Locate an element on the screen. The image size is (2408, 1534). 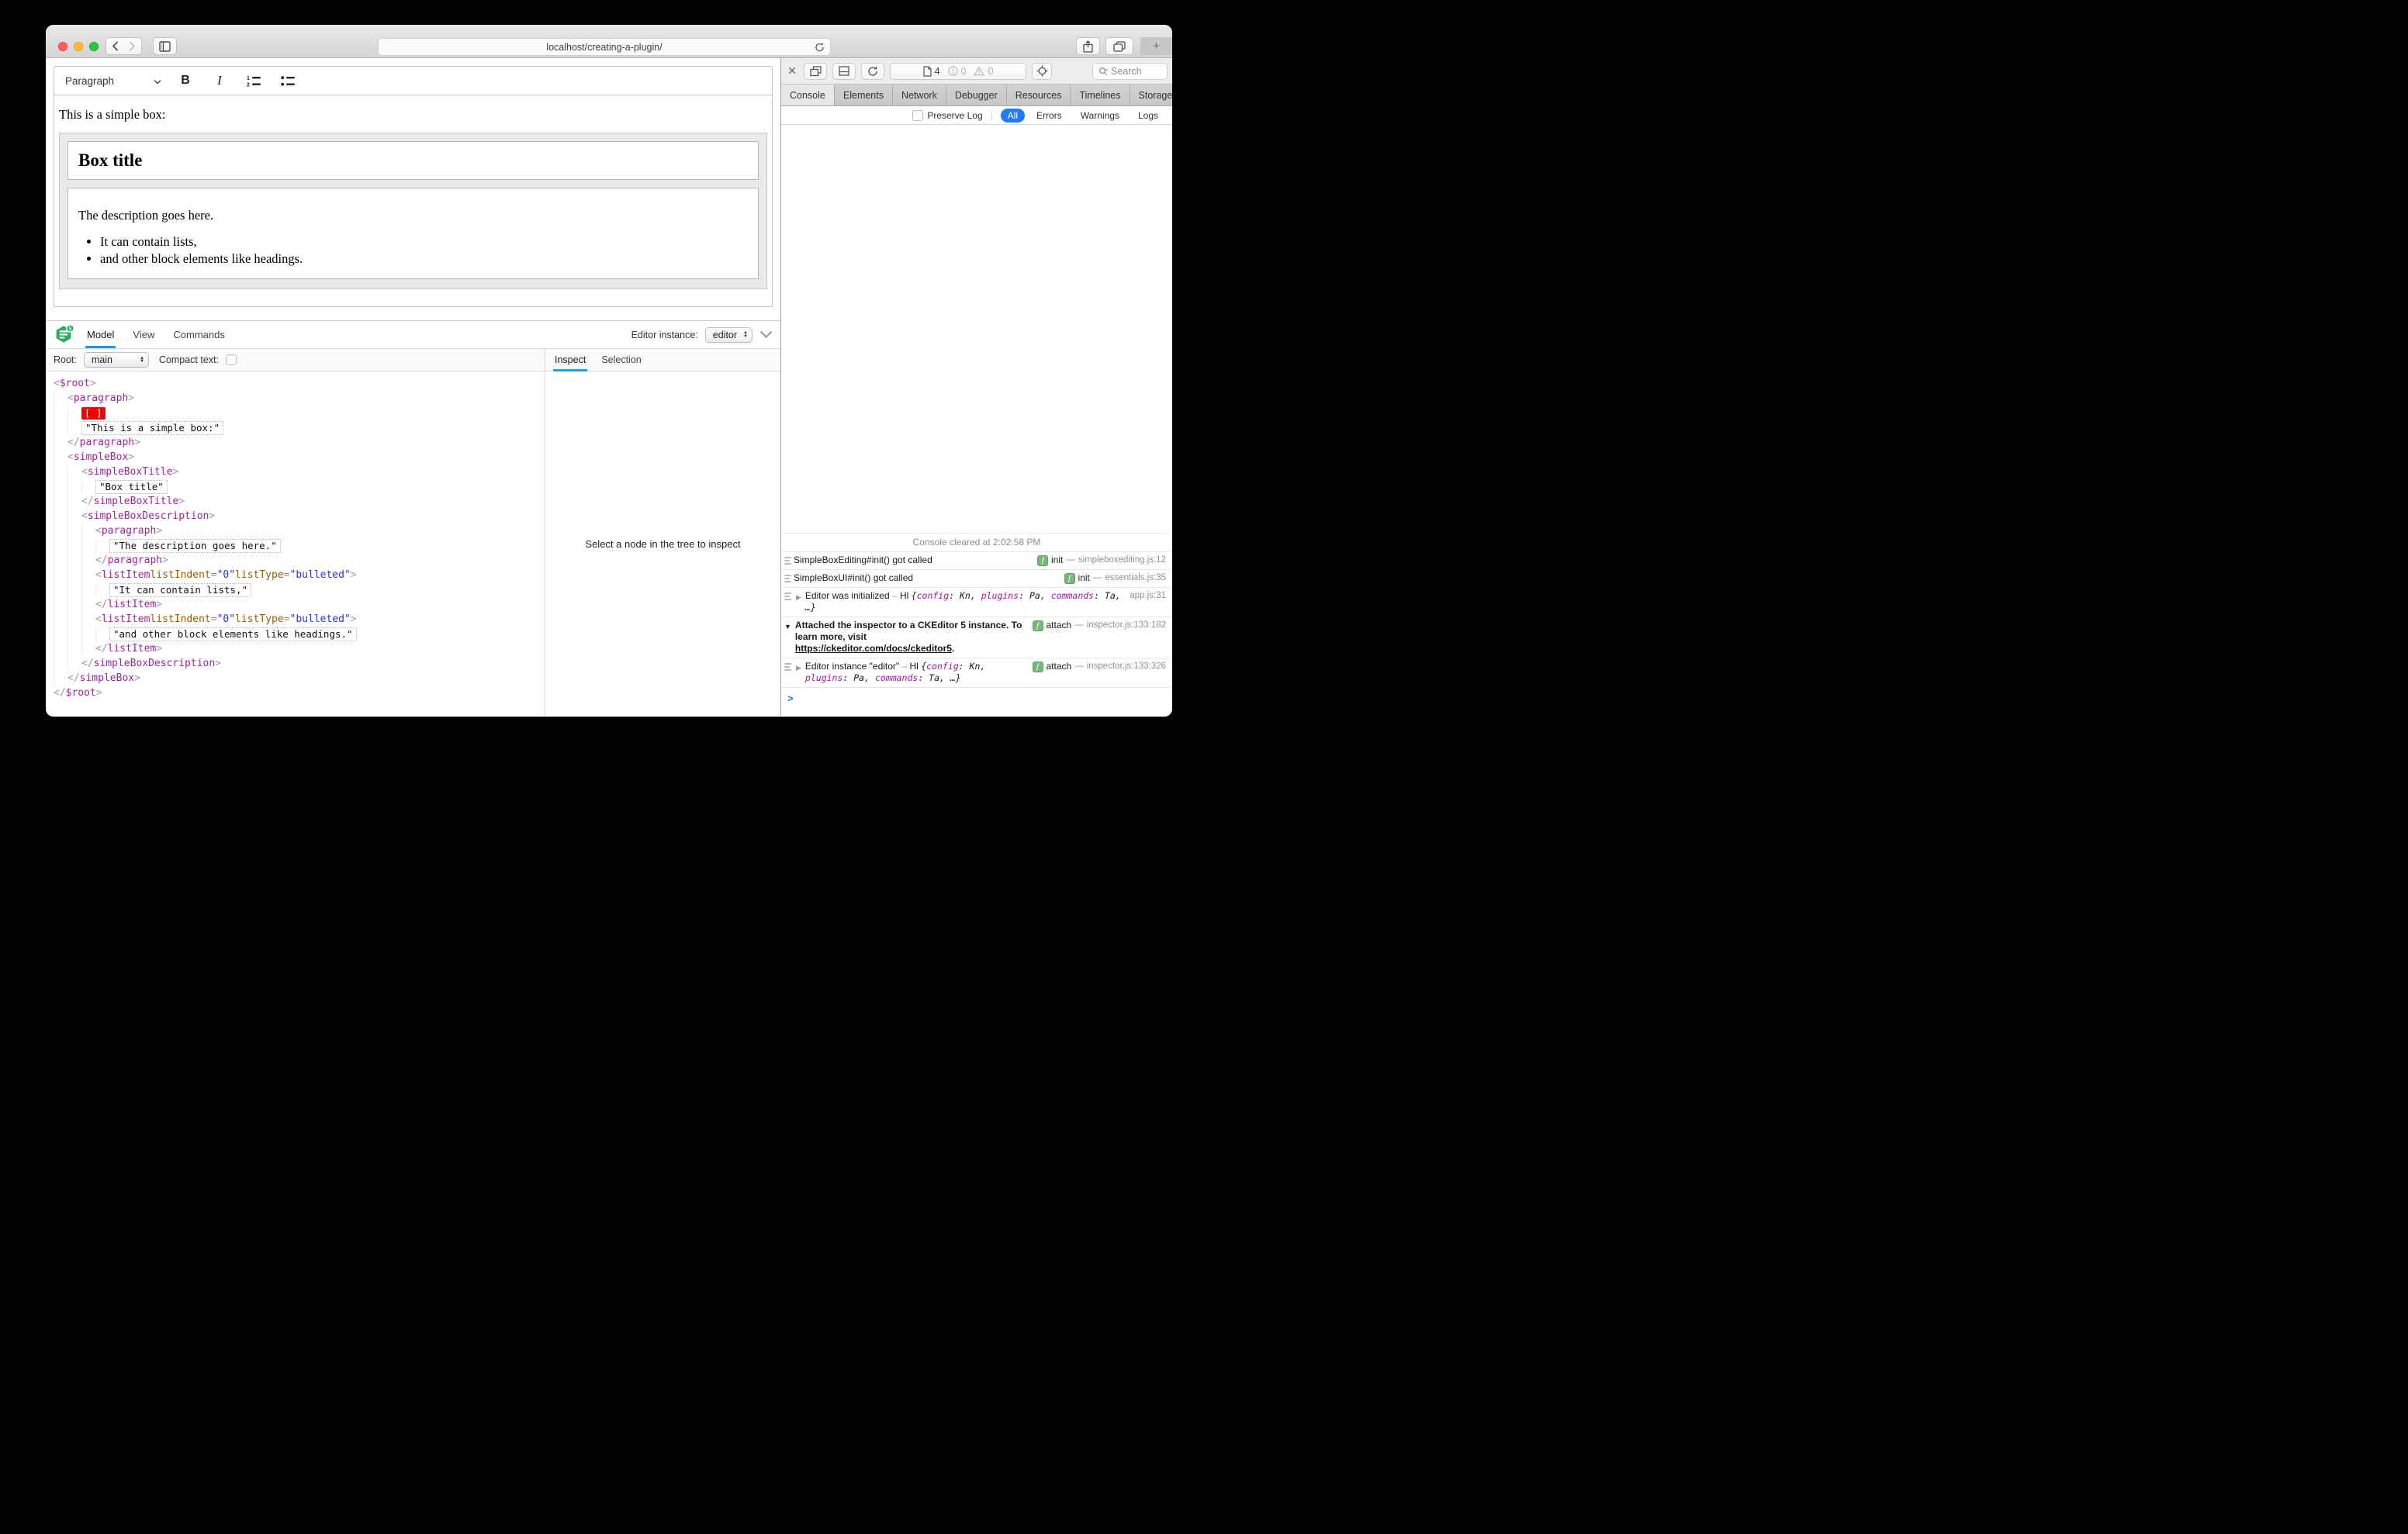
bulleted-list-button is located at coordinates (288, 81).